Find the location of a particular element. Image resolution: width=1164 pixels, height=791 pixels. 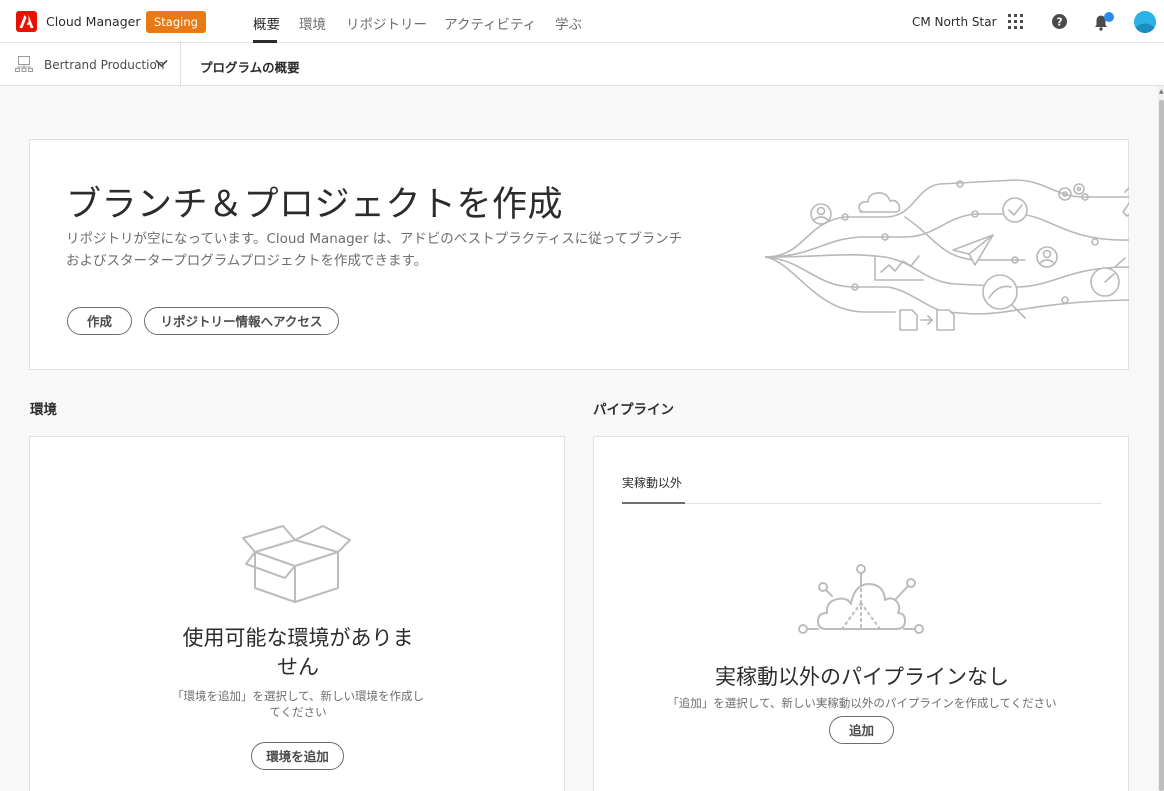

nav-overview: 概要 is located at coordinates (266, 23).